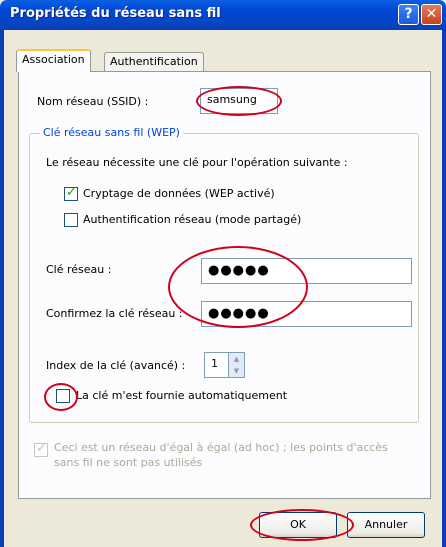  Describe the element at coordinates (179, 193) in the screenshot. I see `data-encryption-label: Cryptage de données (WEP activé)` at that location.